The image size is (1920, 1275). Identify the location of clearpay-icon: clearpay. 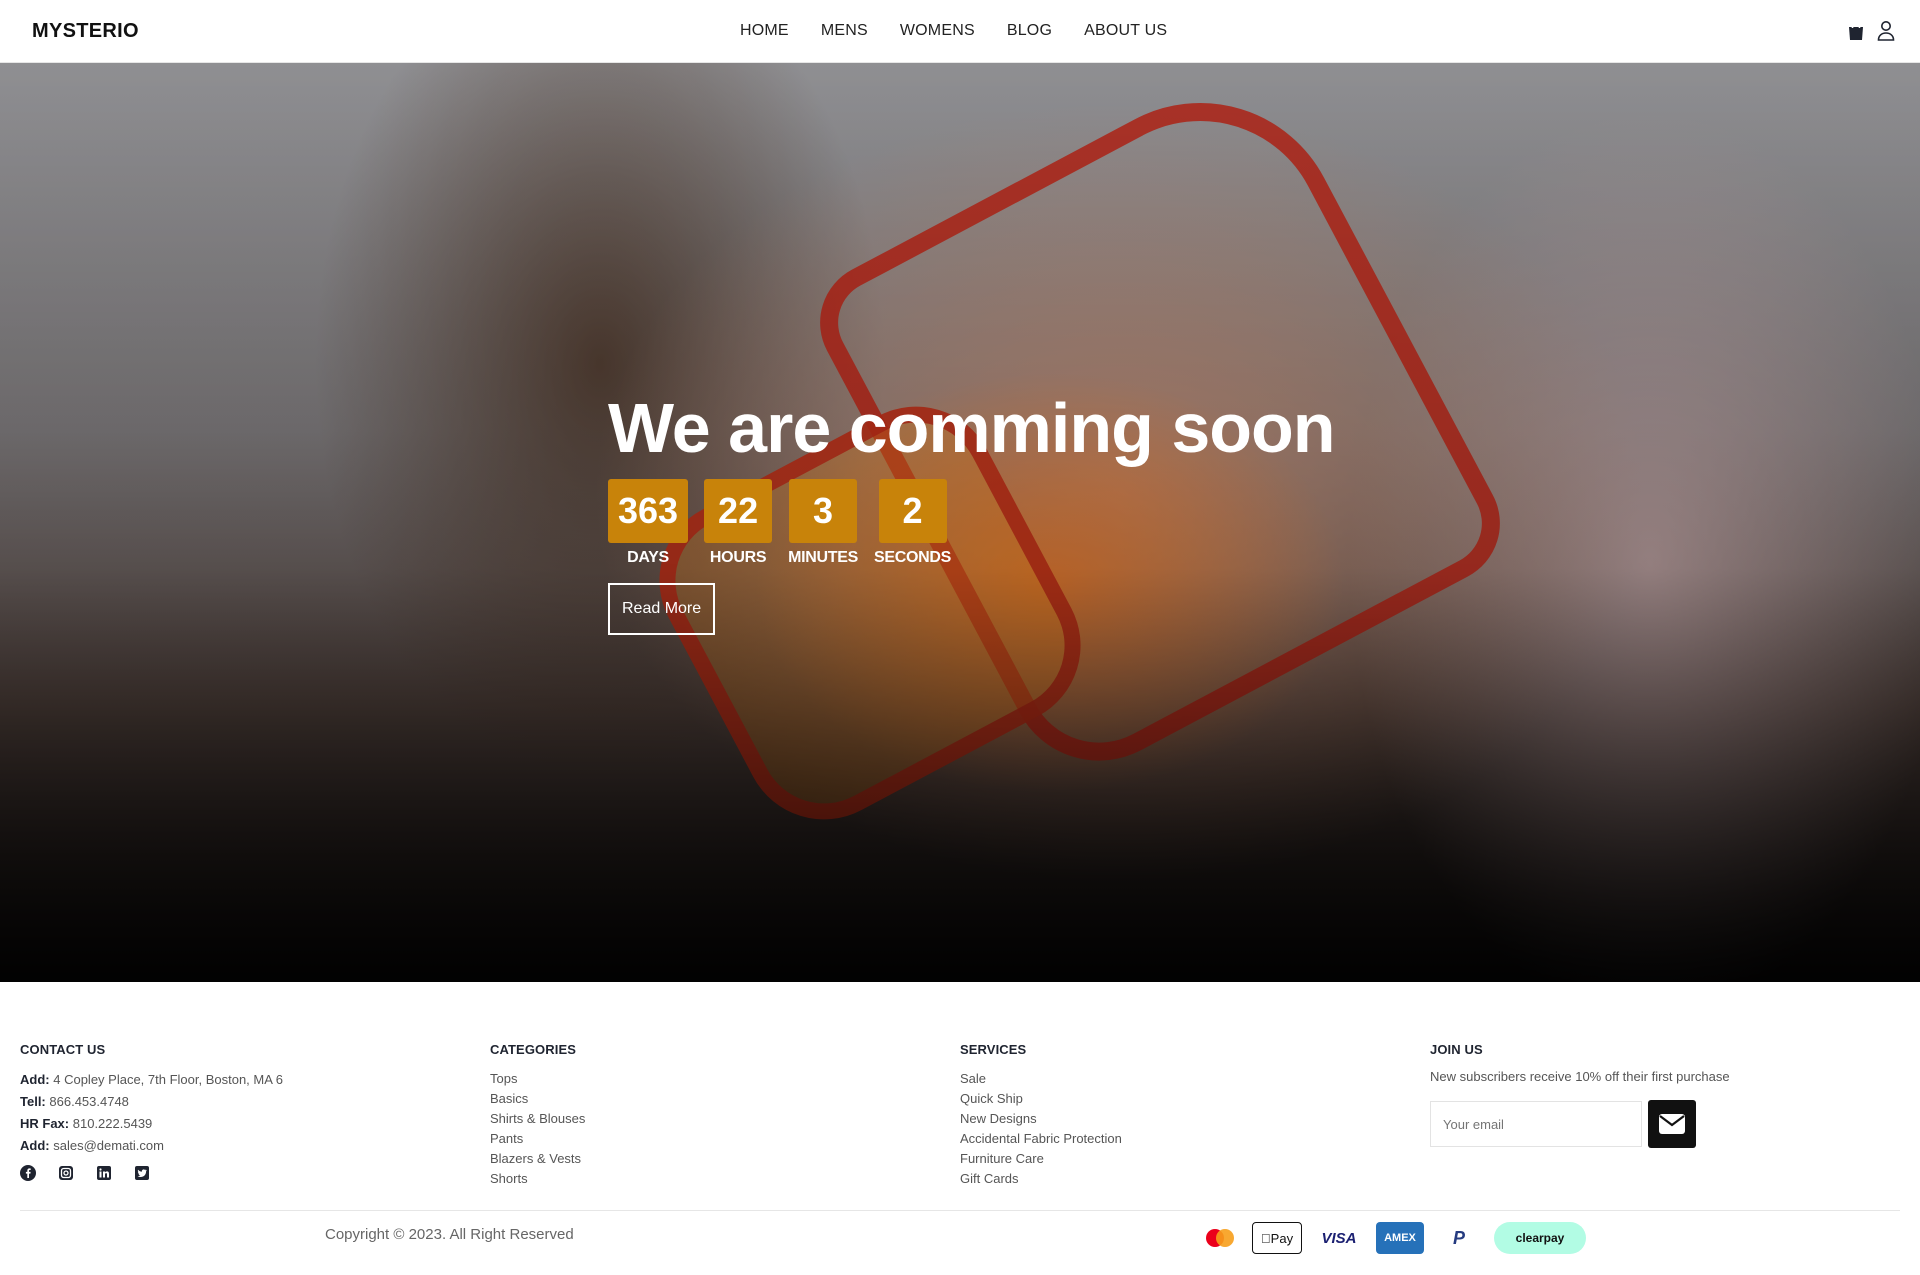
(1540, 1238).